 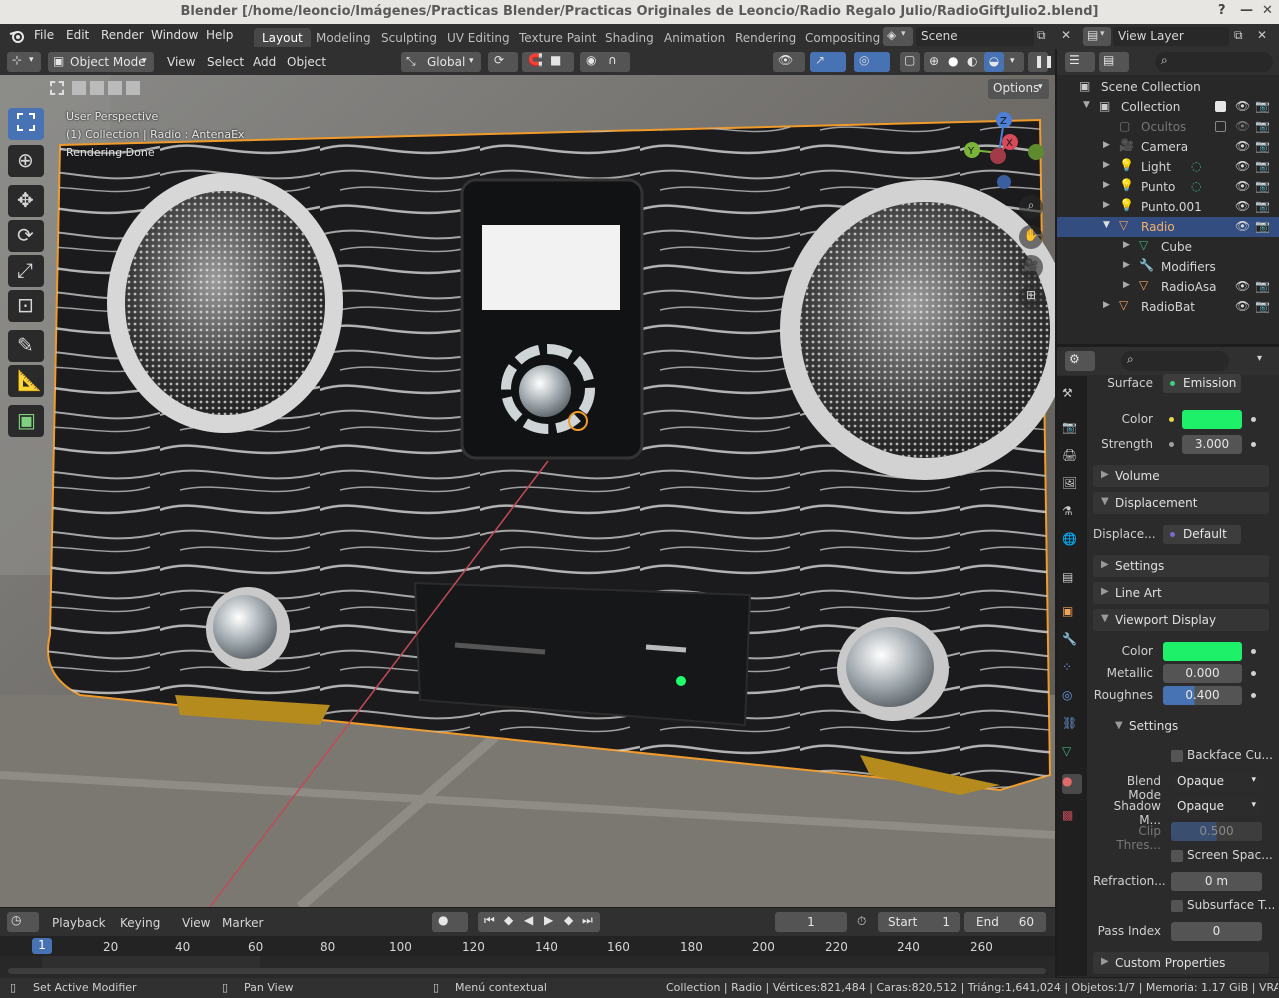 What do you see at coordinates (842, 37) in the screenshot?
I see `tab-compositing: Compositing` at bounding box center [842, 37].